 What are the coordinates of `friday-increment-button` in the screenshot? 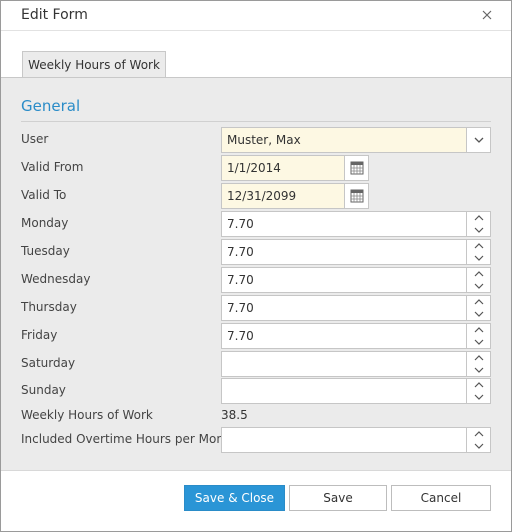 It's located at (478, 330).